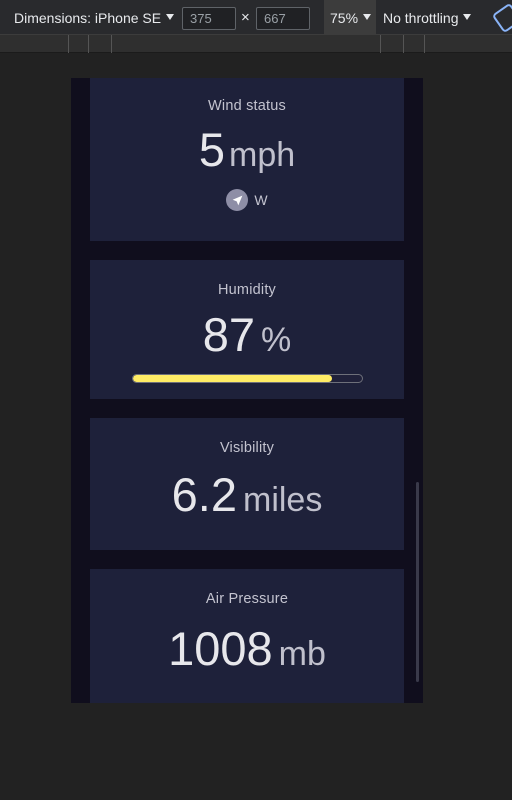  Describe the element at coordinates (302, 654) in the screenshot. I see `pressure-unit: mb` at that location.